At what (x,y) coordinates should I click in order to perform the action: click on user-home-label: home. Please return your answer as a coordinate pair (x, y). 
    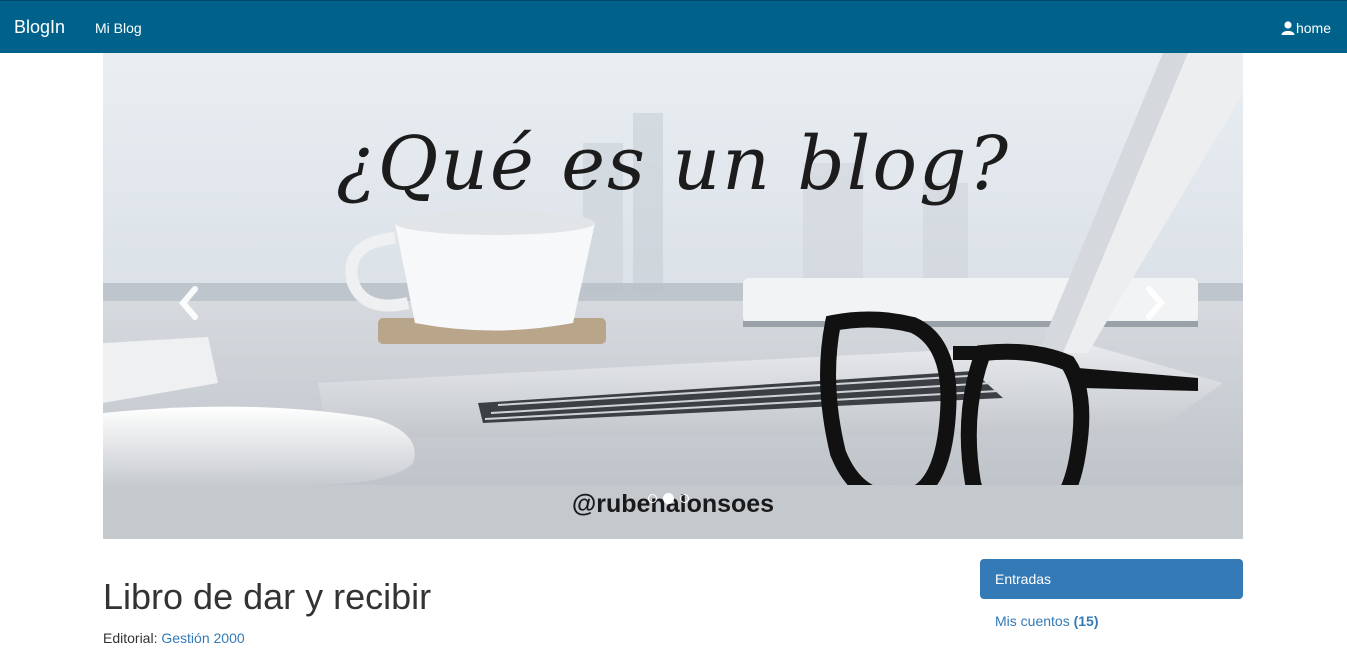
    Looking at the image, I should click on (1313, 28).